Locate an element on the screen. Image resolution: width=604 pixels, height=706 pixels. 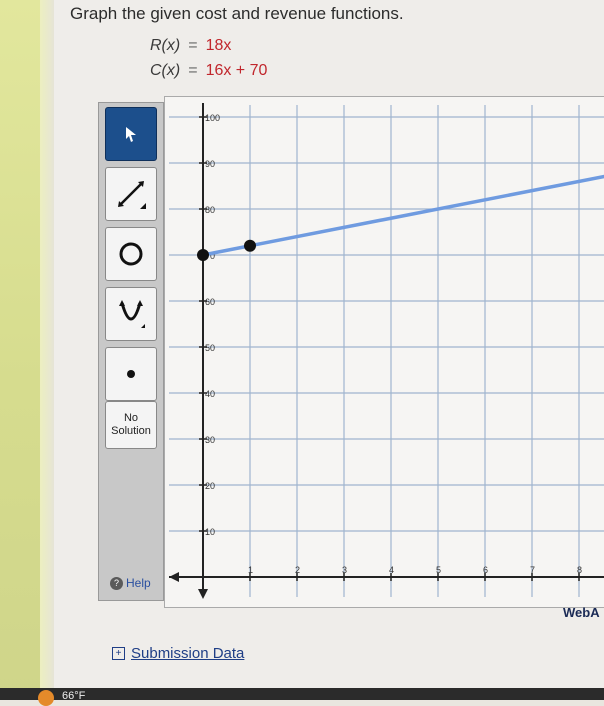
left-border-inner is located at coordinates (47, 350).